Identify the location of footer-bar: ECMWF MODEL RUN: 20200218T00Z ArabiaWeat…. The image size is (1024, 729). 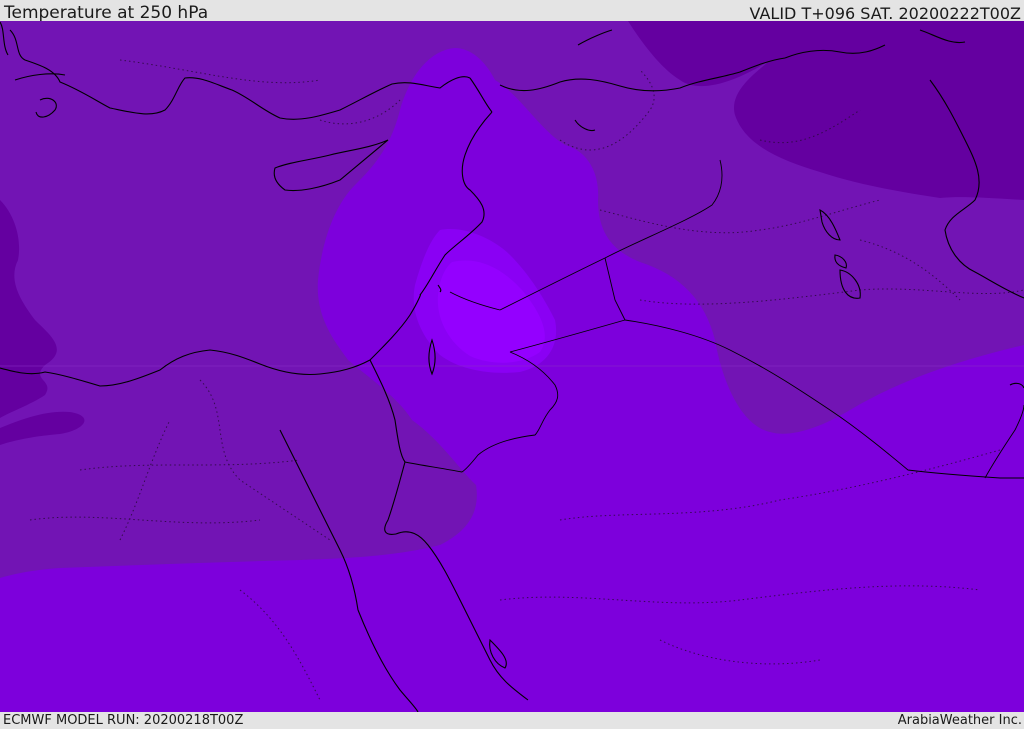
(512, 720).